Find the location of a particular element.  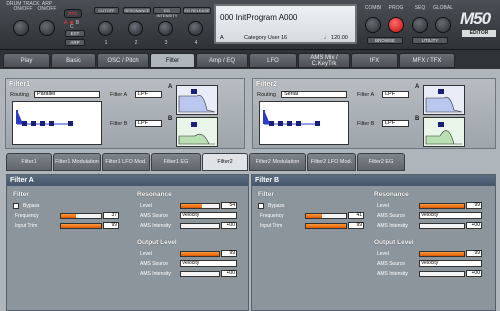

seq-button is located at coordinates (420, 25).